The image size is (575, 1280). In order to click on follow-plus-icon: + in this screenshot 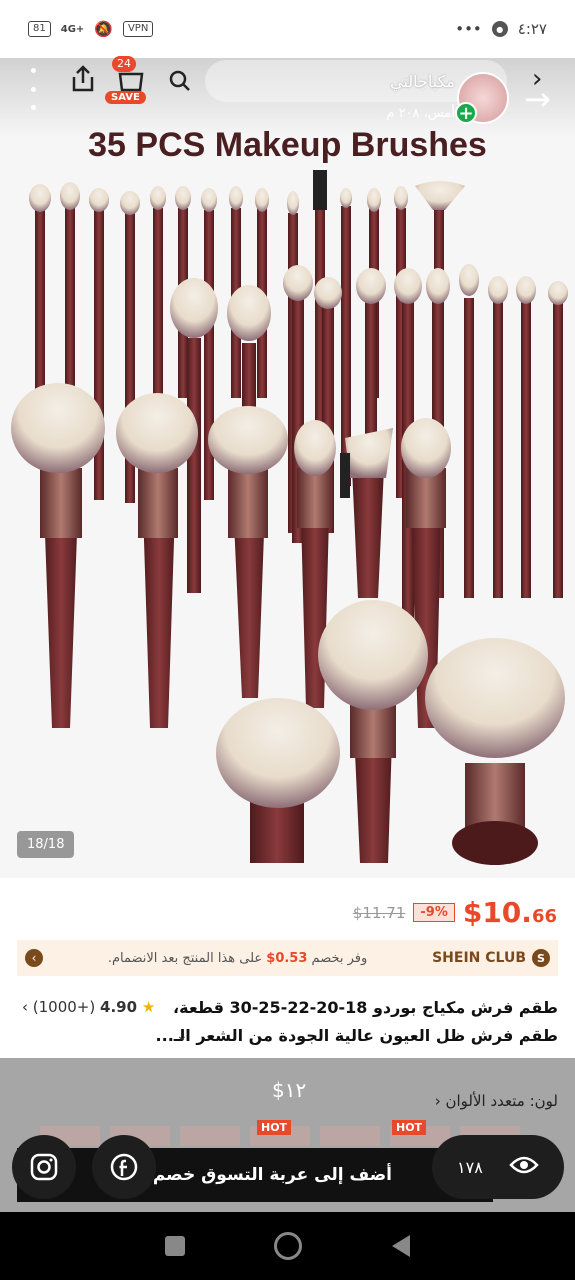, I will do `click(466, 113)`.